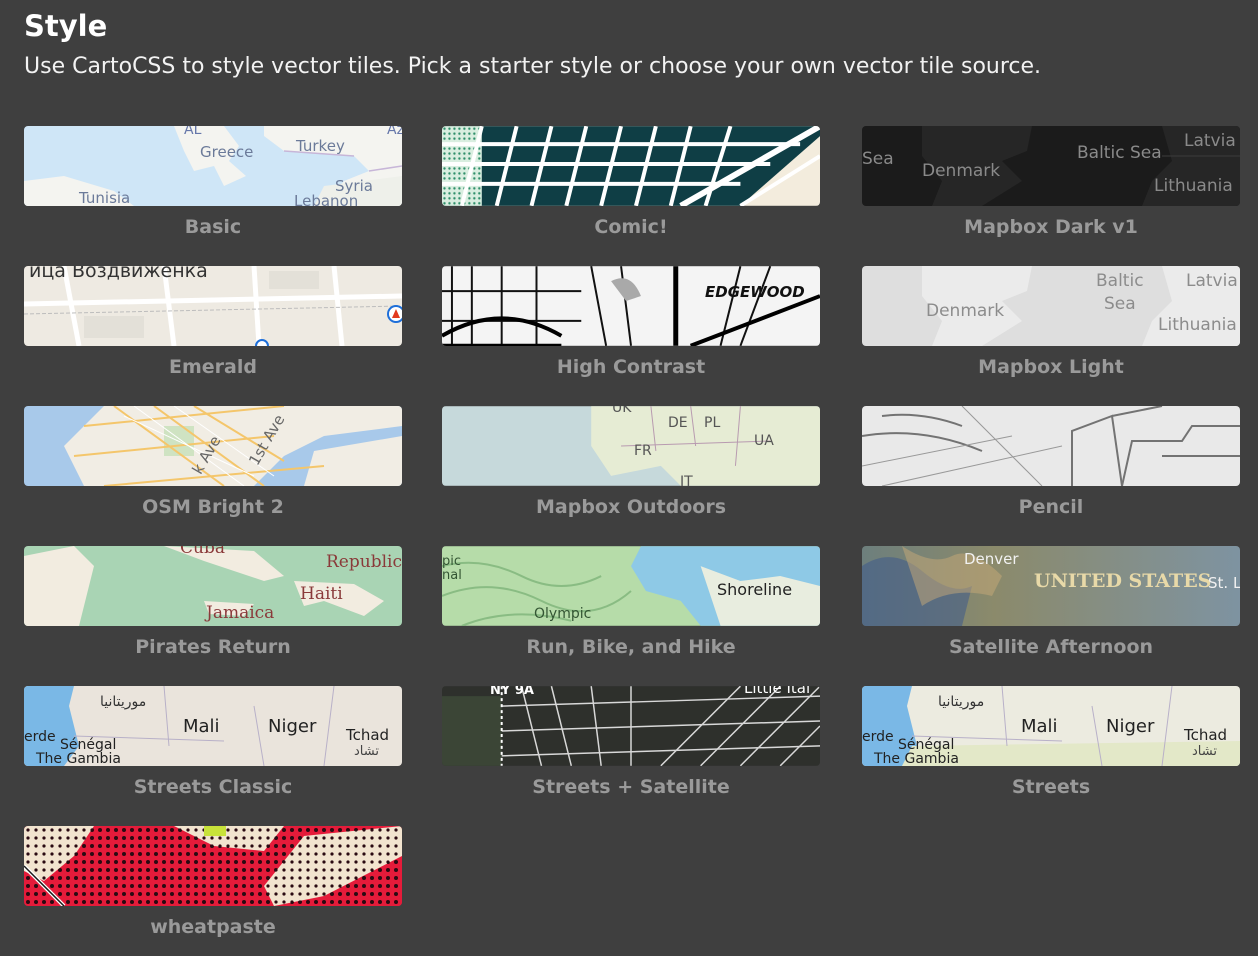 This screenshot has height=956, width=1258. I want to click on style-thumbnail-satellite-afternoon: Denver UNITED STATES St. Lo, so click(1051, 586).